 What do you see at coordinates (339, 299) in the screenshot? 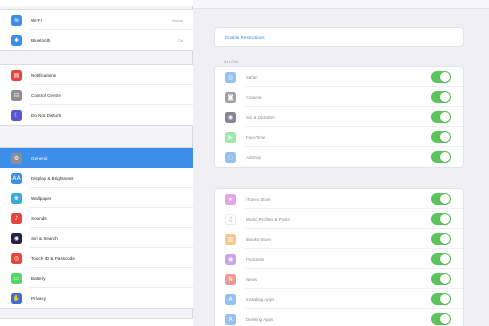
I see `restriction-row-installing-apps: A Installing Apps` at bounding box center [339, 299].